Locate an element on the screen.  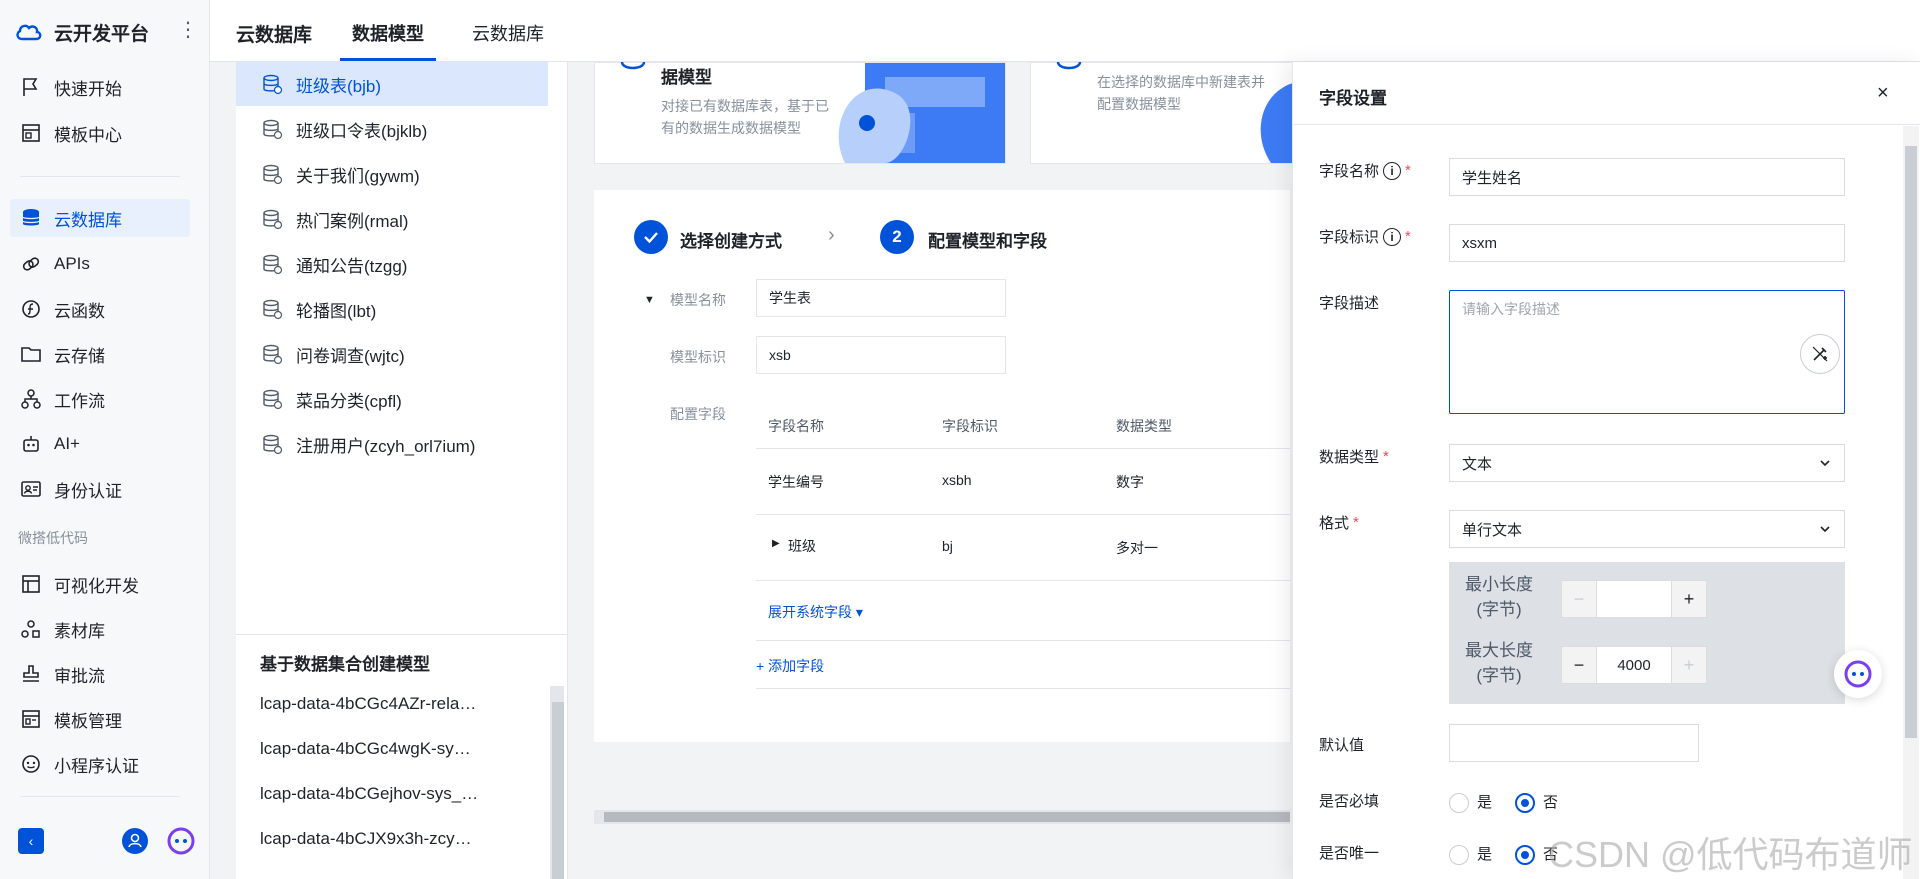
nav-item-miniapp-cert: 小程序认证 is located at coordinates (100, 764).